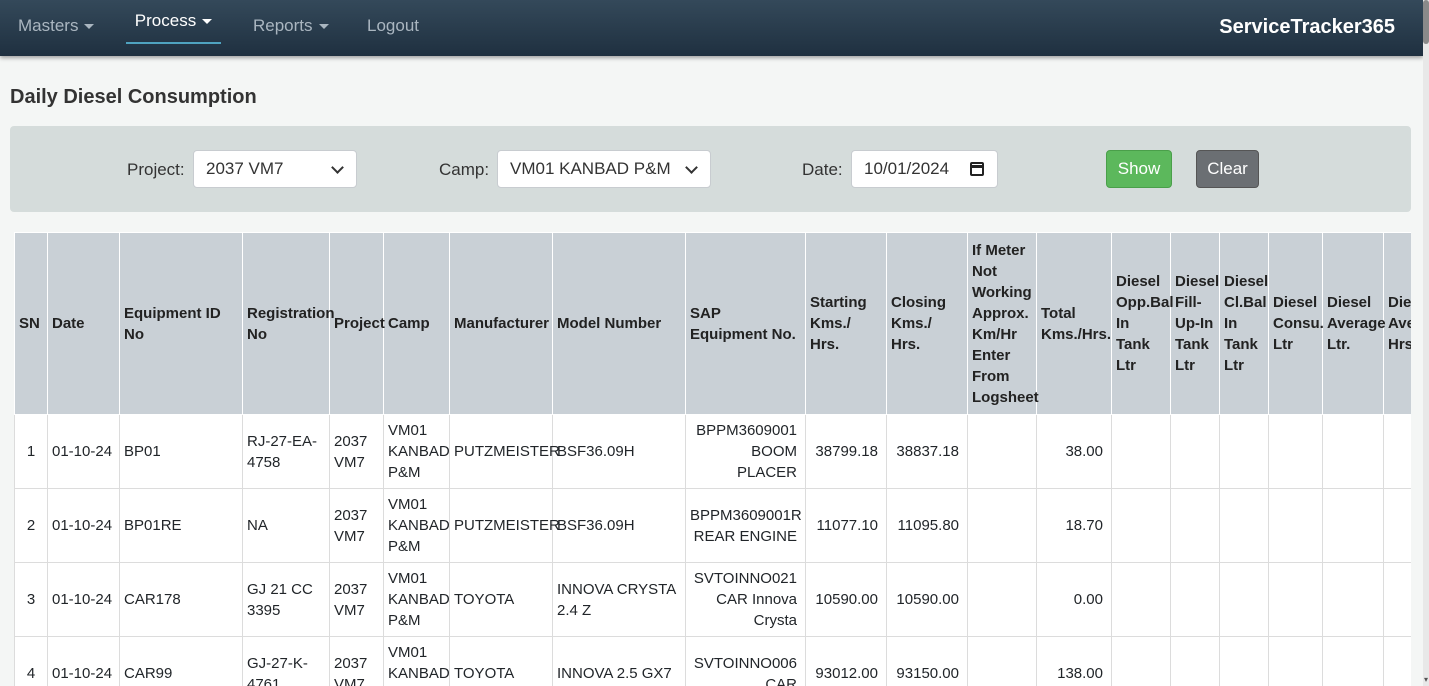  I want to click on column-header: Diesel Opp.Bal In Tank Ltr, so click(1142, 323).